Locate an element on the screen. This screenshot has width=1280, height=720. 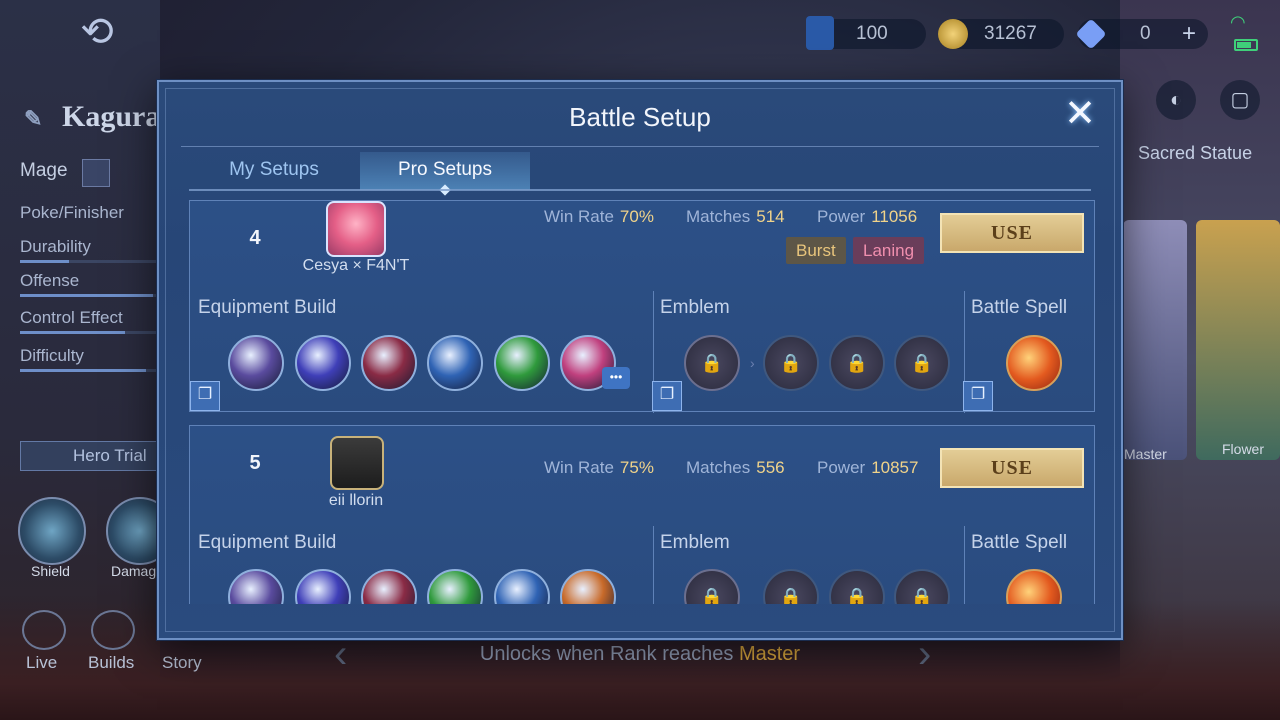
diamond-icon is located at coordinates (1091, 34).